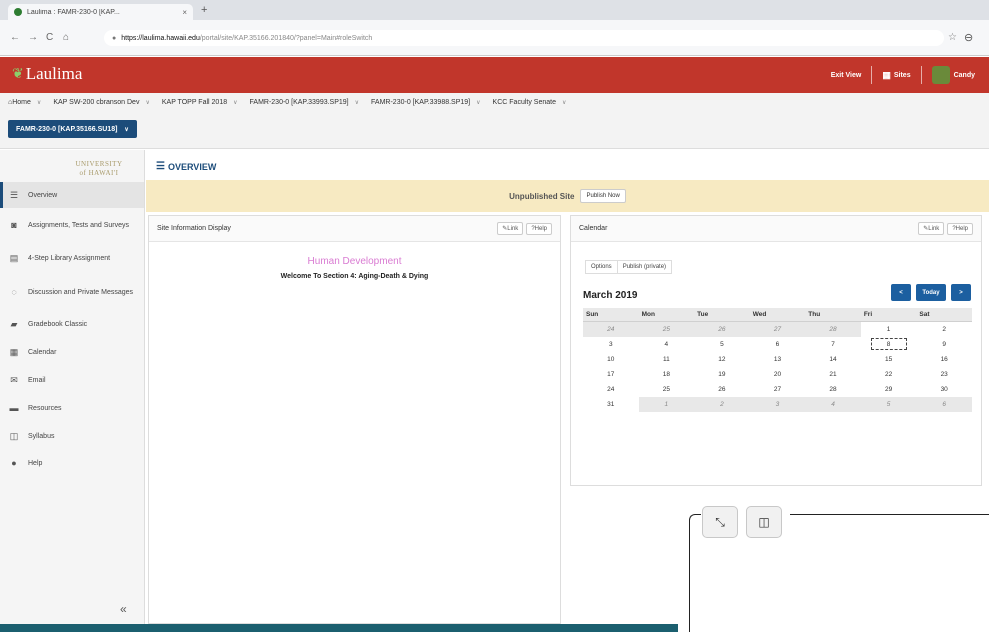  I want to click on sidebar-item-email: ✉ Email, so click(72, 380).